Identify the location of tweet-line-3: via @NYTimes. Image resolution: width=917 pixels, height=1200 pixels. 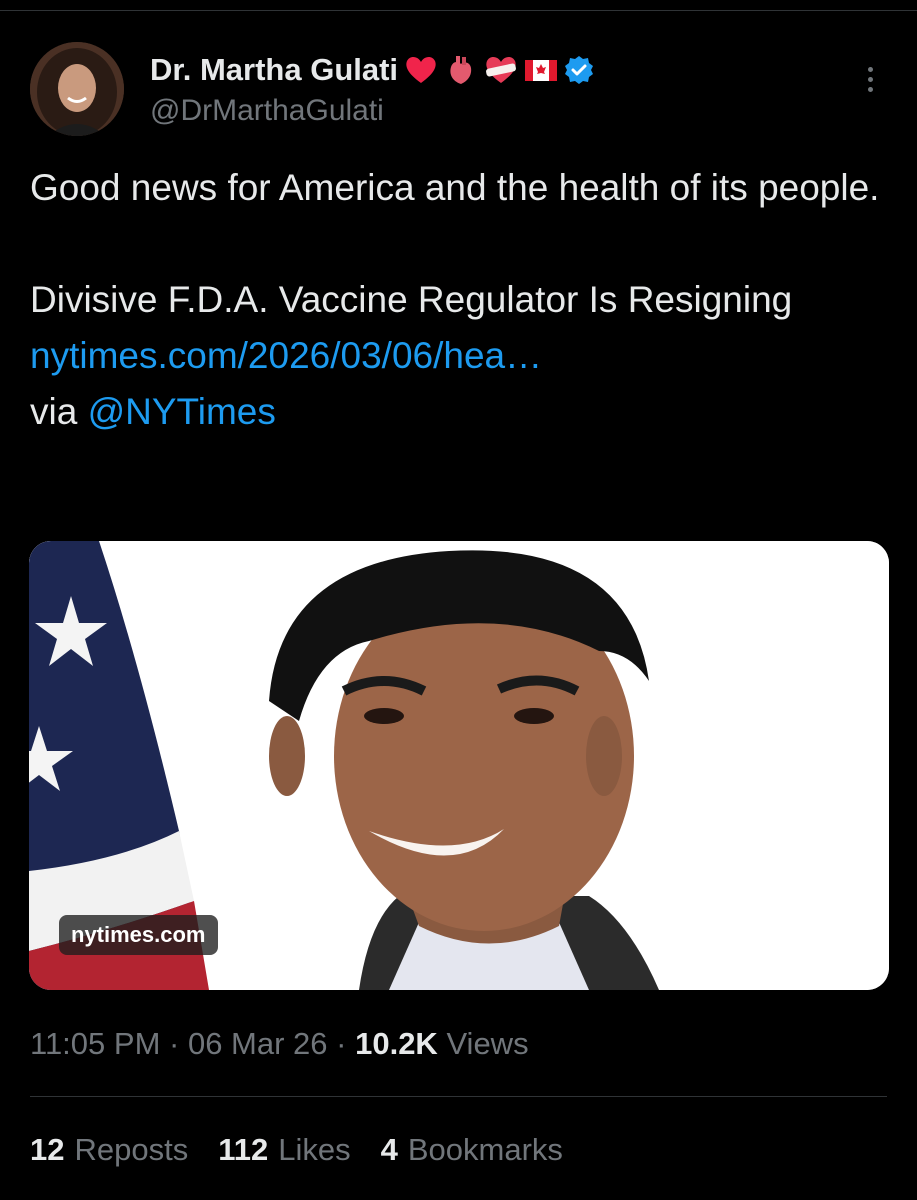
(460, 412).